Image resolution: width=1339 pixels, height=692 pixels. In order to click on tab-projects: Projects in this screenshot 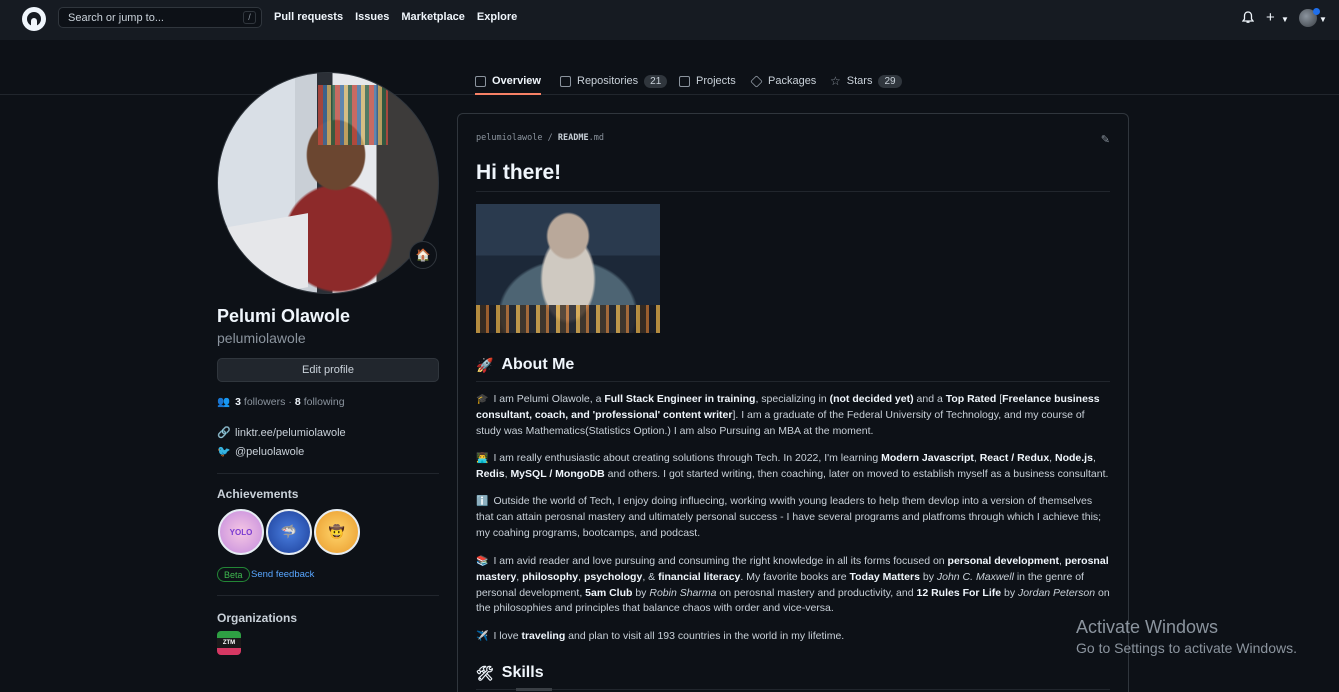, I will do `click(707, 81)`.